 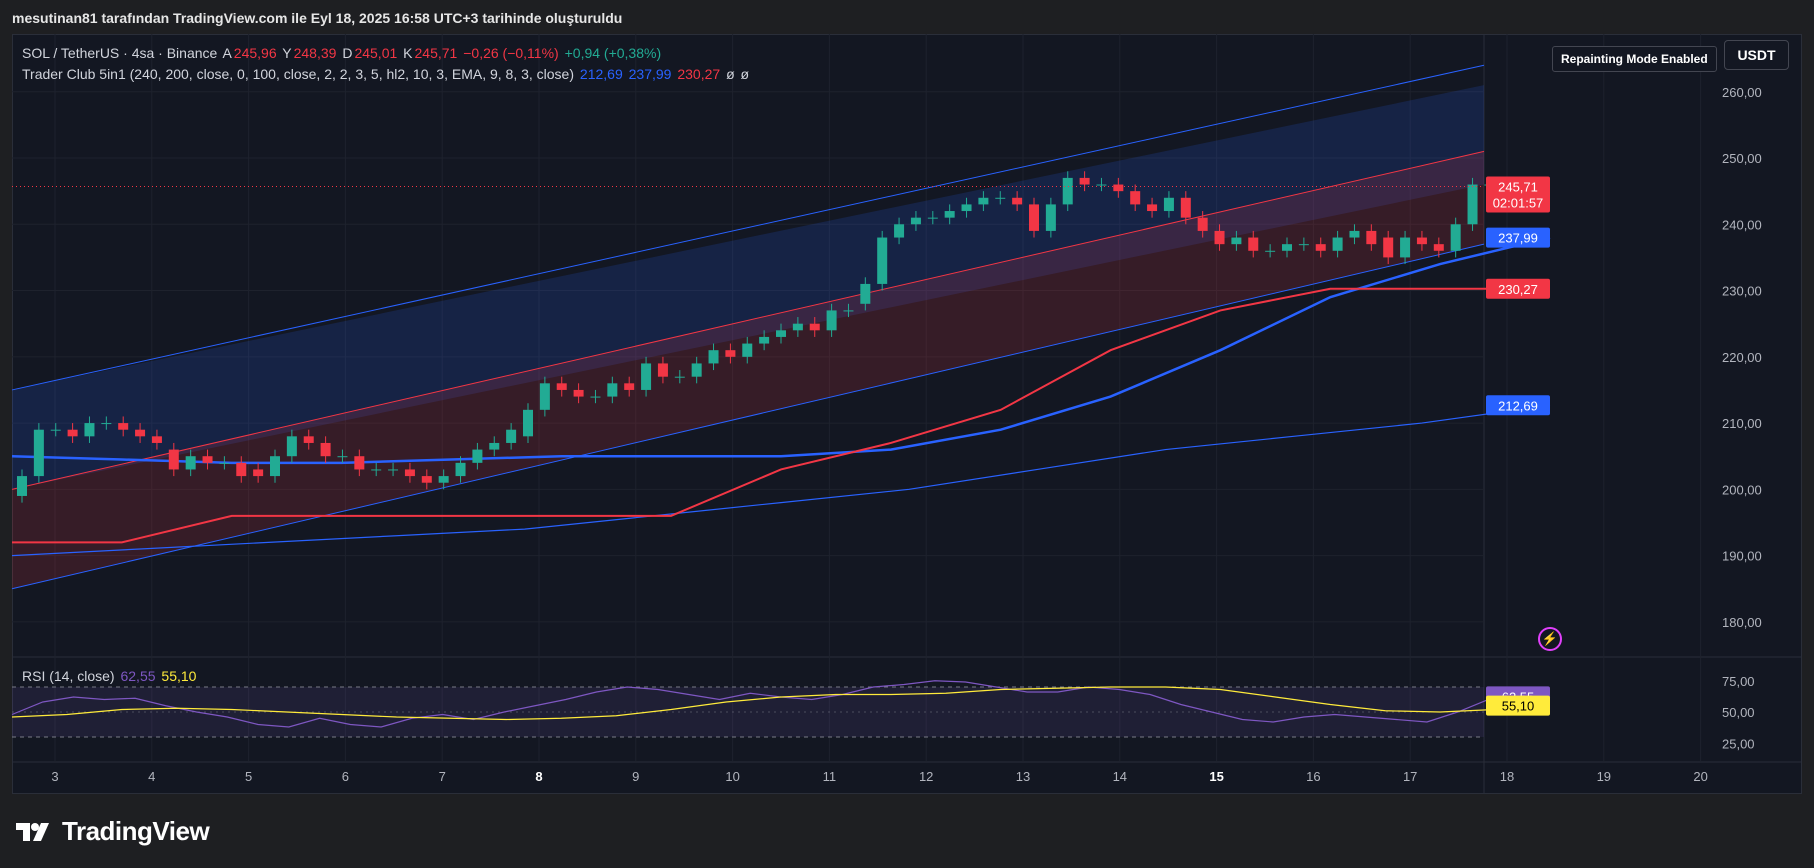 I want to click on rsi-tick-label: 25,00, so click(x=1738, y=743).